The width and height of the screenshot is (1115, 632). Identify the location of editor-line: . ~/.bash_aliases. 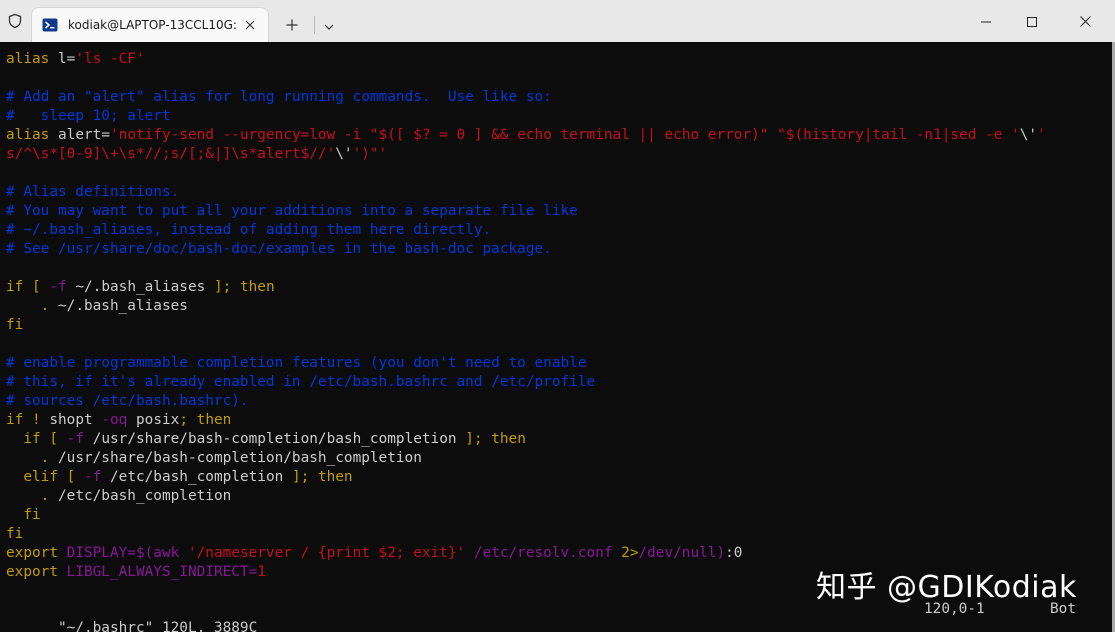
(560, 306).